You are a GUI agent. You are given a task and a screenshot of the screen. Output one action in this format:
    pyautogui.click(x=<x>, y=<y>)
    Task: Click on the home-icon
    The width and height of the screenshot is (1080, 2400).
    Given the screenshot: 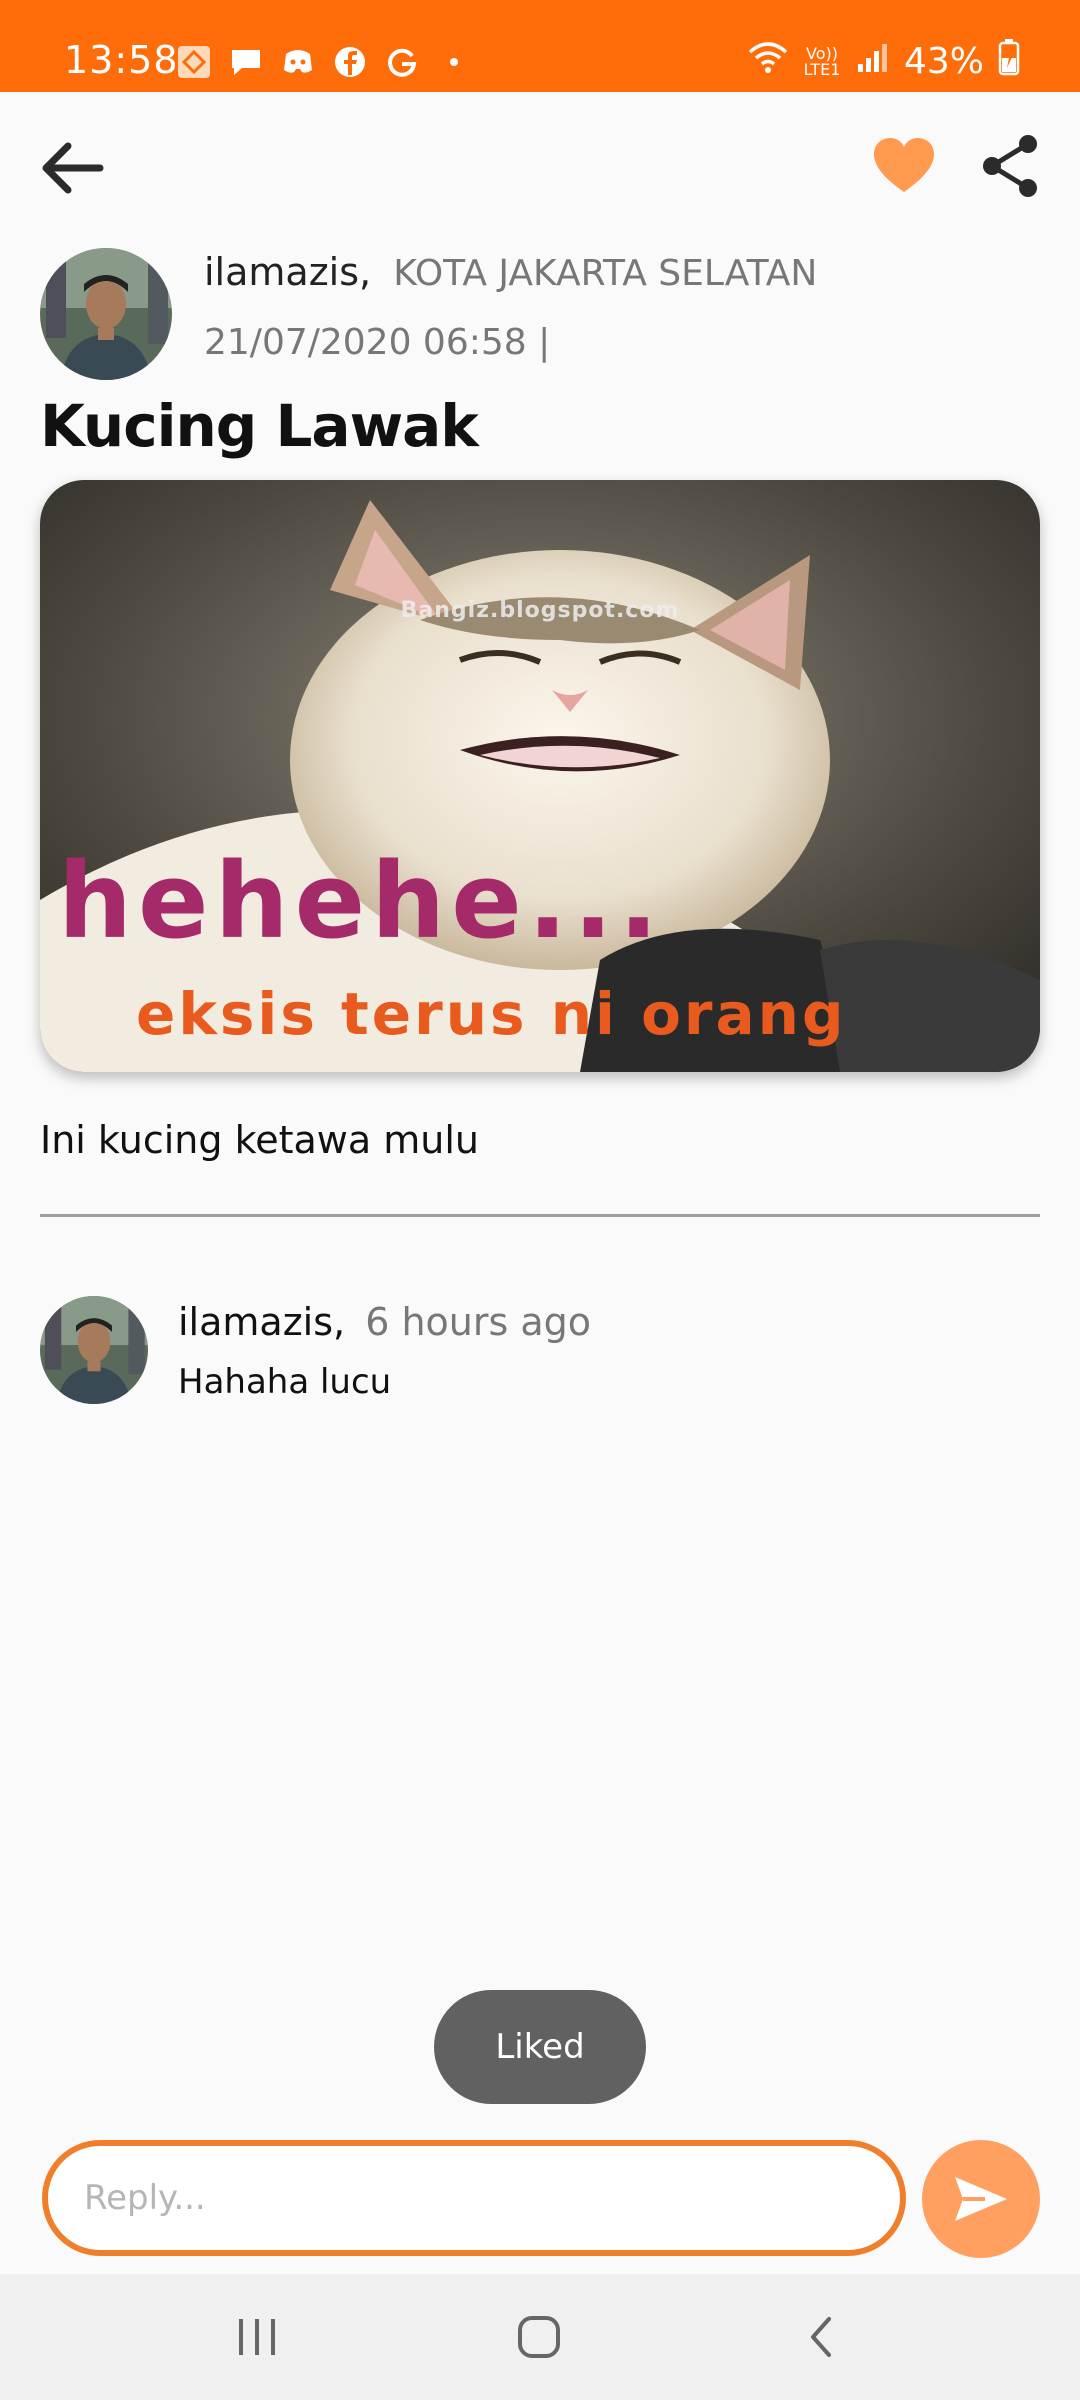 What is the action you would take?
    pyautogui.click(x=539, y=2337)
    